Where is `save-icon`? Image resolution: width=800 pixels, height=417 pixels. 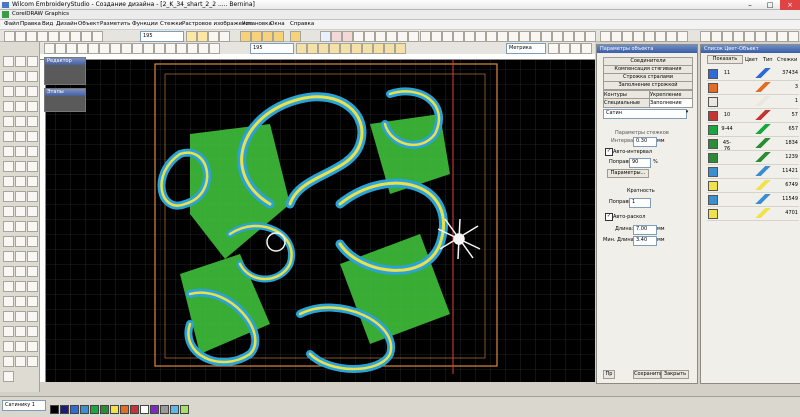
save-icon is located at coordinates (31, 36).